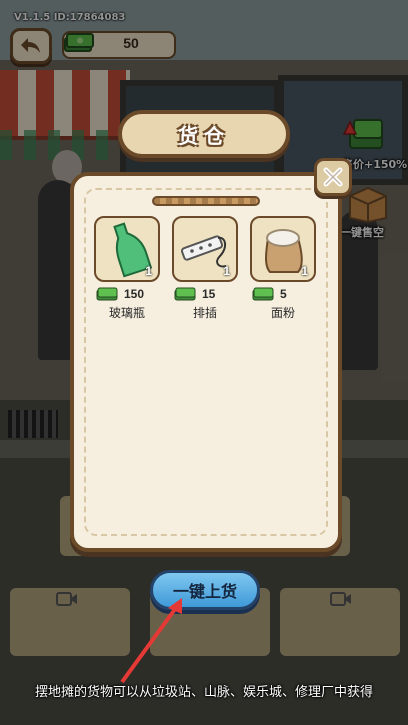  Describe the element at coordinates (134, 294) in the screenshot. I see `item-price: 150` at that location.